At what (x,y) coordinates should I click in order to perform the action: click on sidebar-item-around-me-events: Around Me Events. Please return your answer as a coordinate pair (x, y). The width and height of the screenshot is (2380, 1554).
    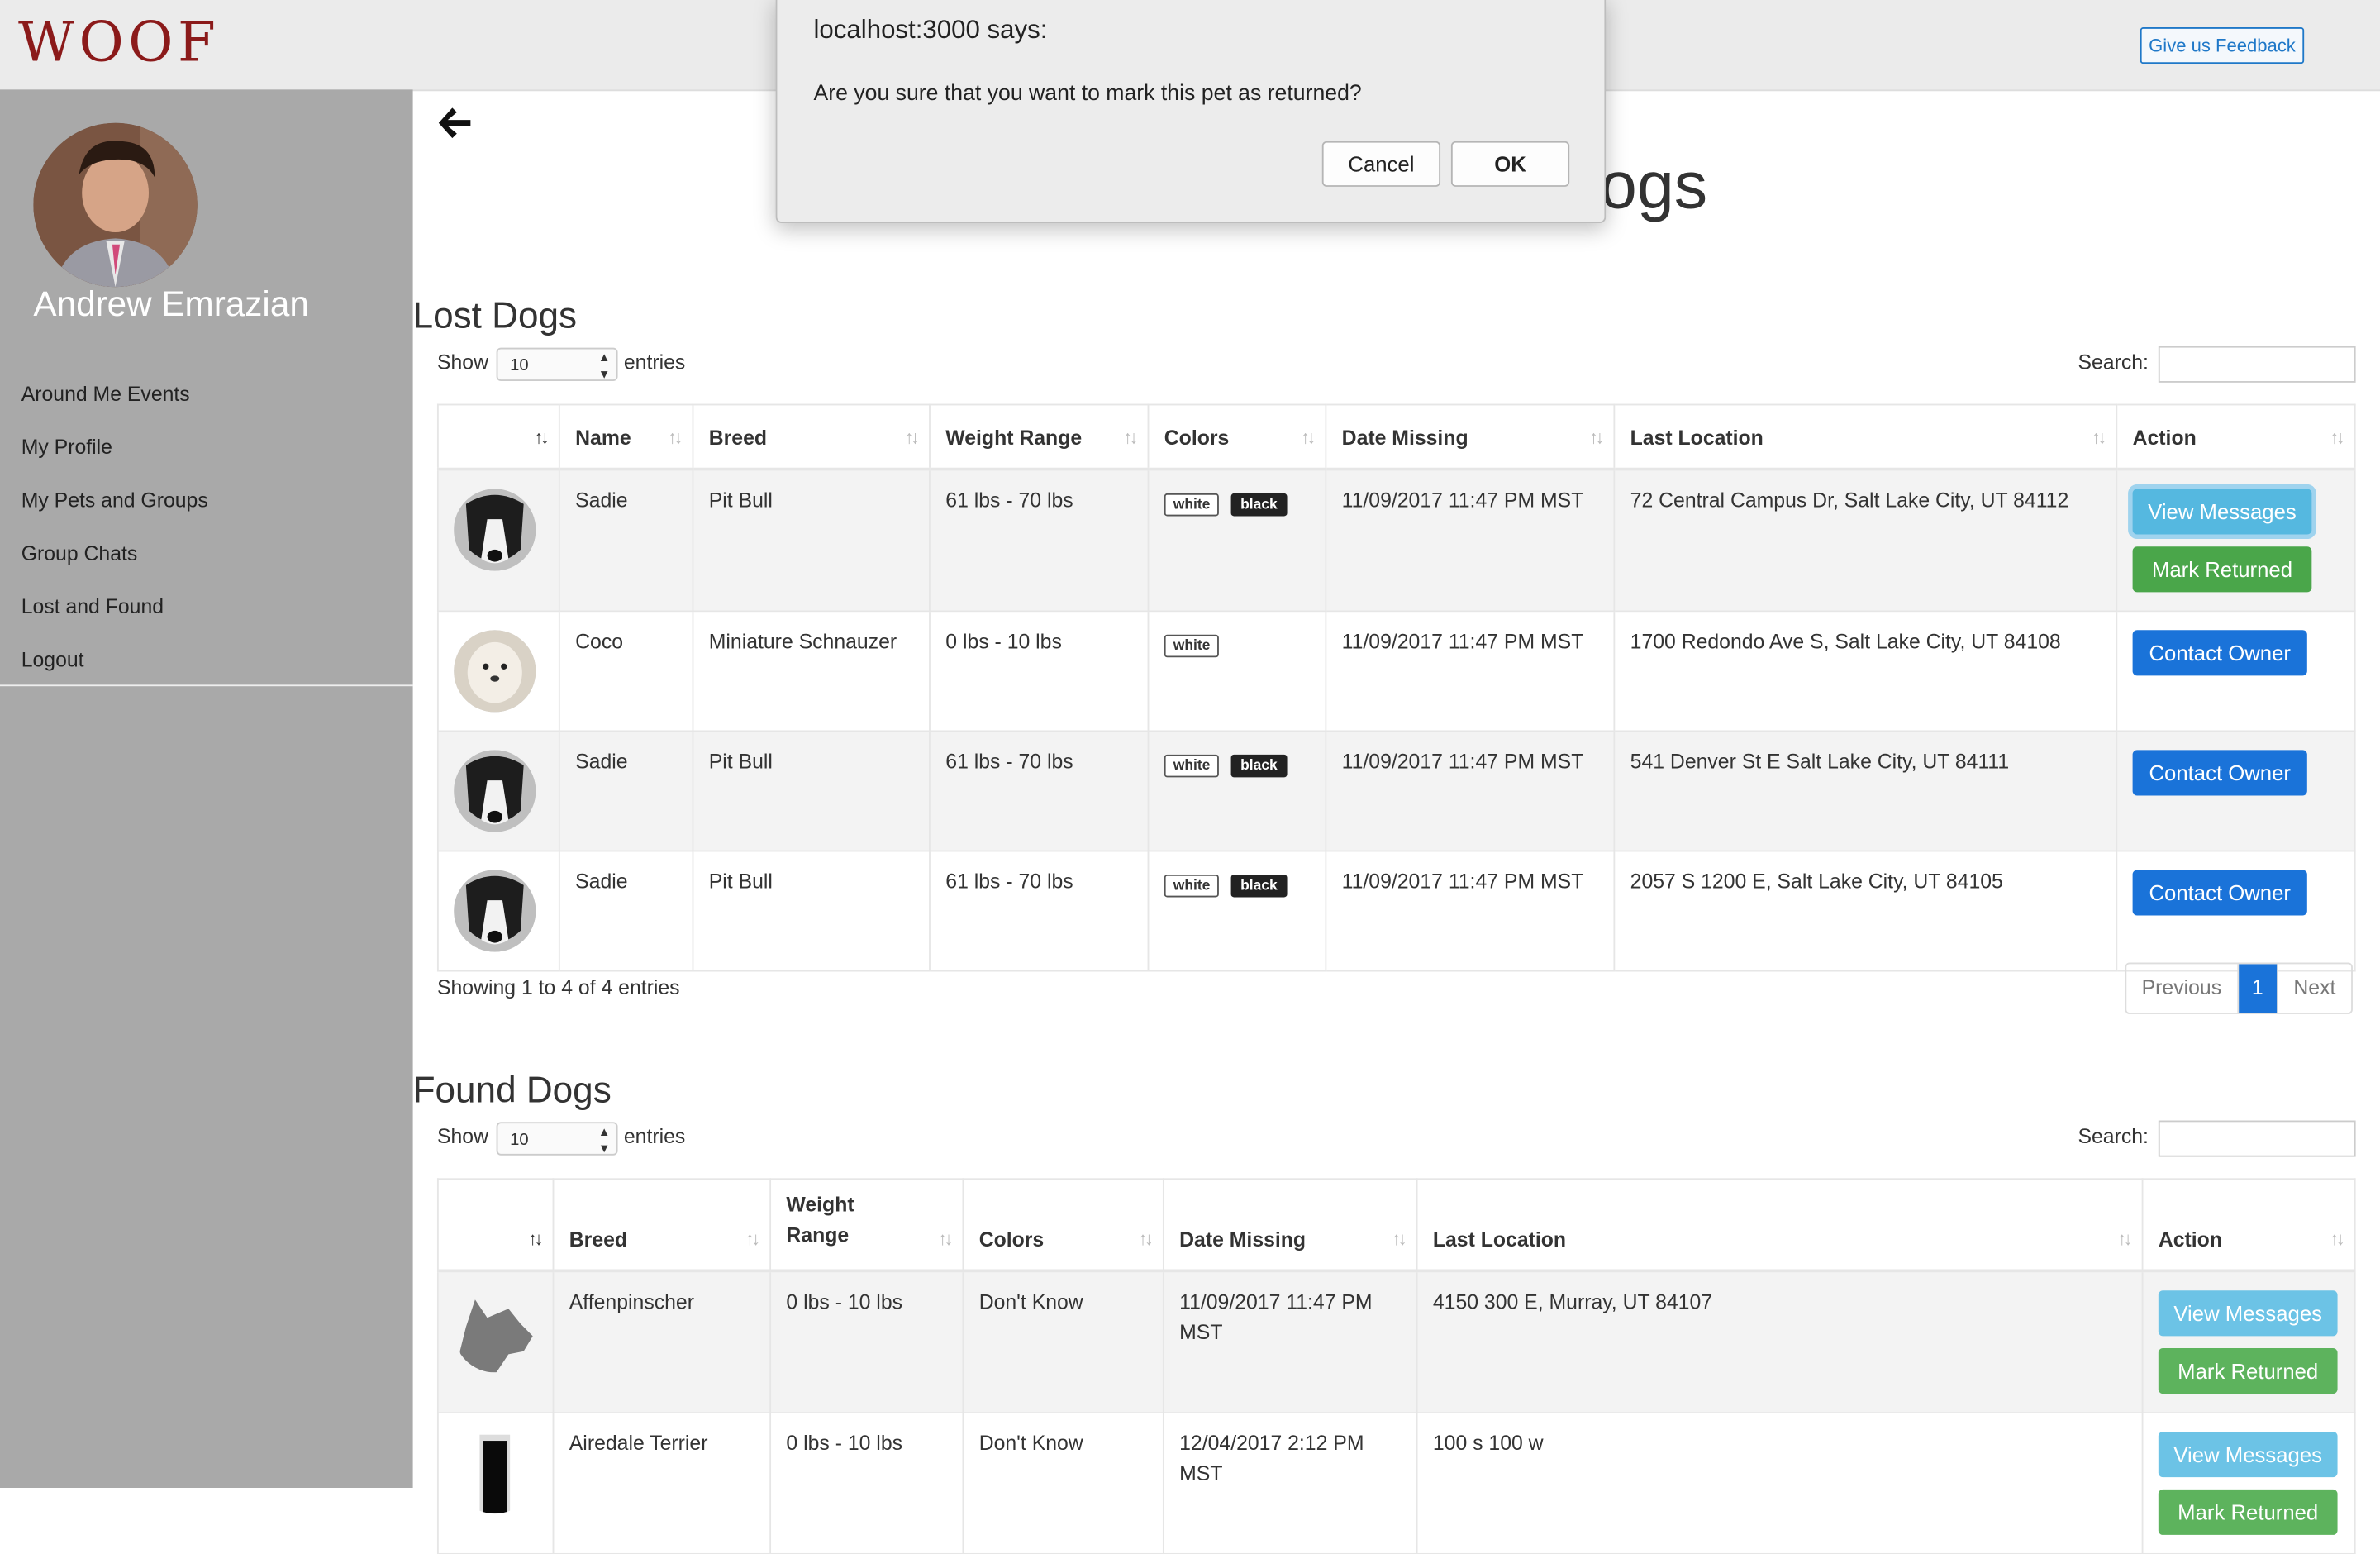
    Looking at the image, I should click on (206, 404).